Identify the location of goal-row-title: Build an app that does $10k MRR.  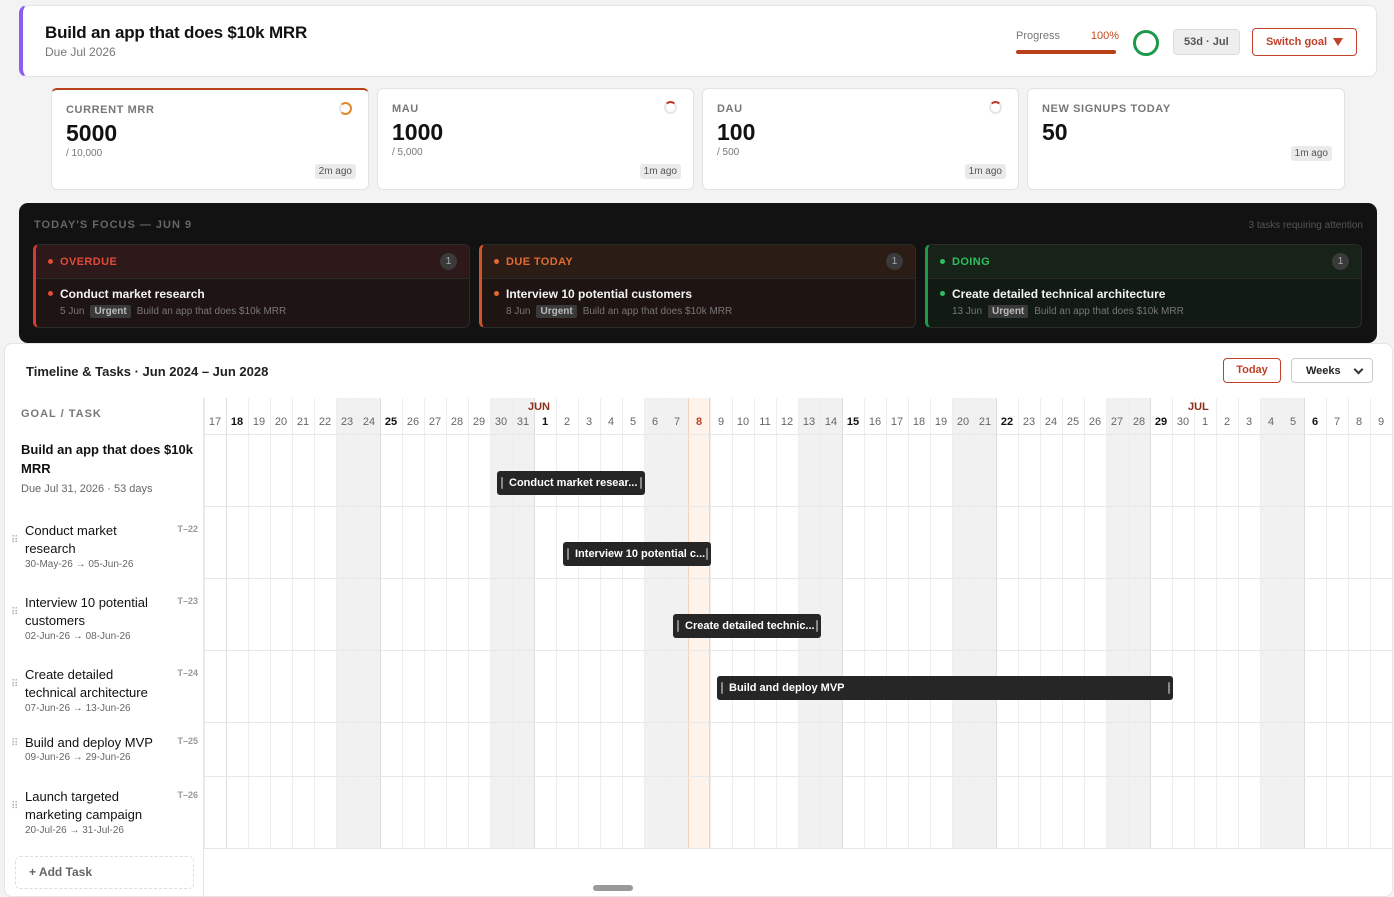
(111, 459).